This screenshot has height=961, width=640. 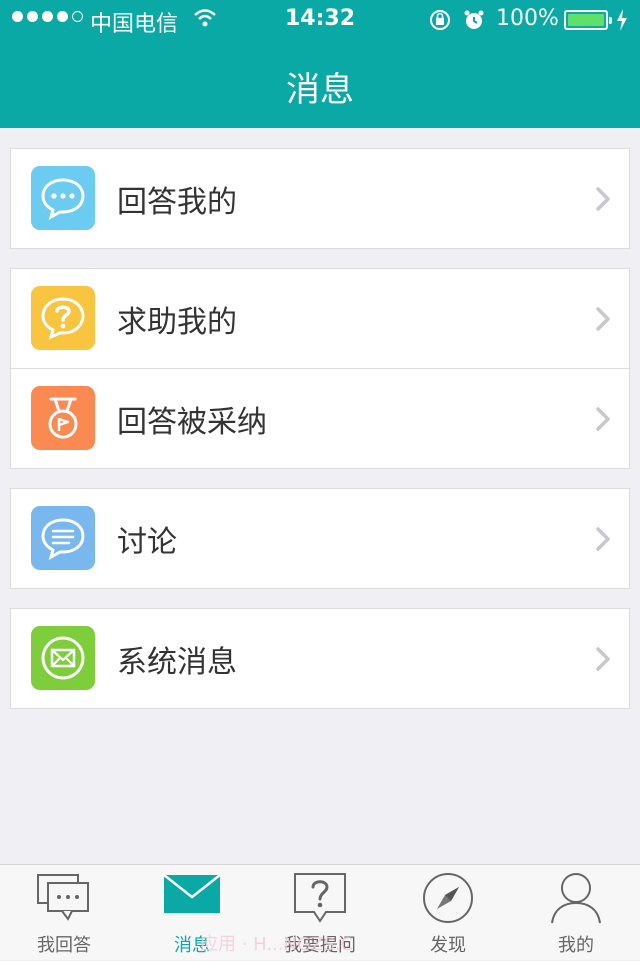 I want to click on tab-label: 发现, so click(x=448, y=945).